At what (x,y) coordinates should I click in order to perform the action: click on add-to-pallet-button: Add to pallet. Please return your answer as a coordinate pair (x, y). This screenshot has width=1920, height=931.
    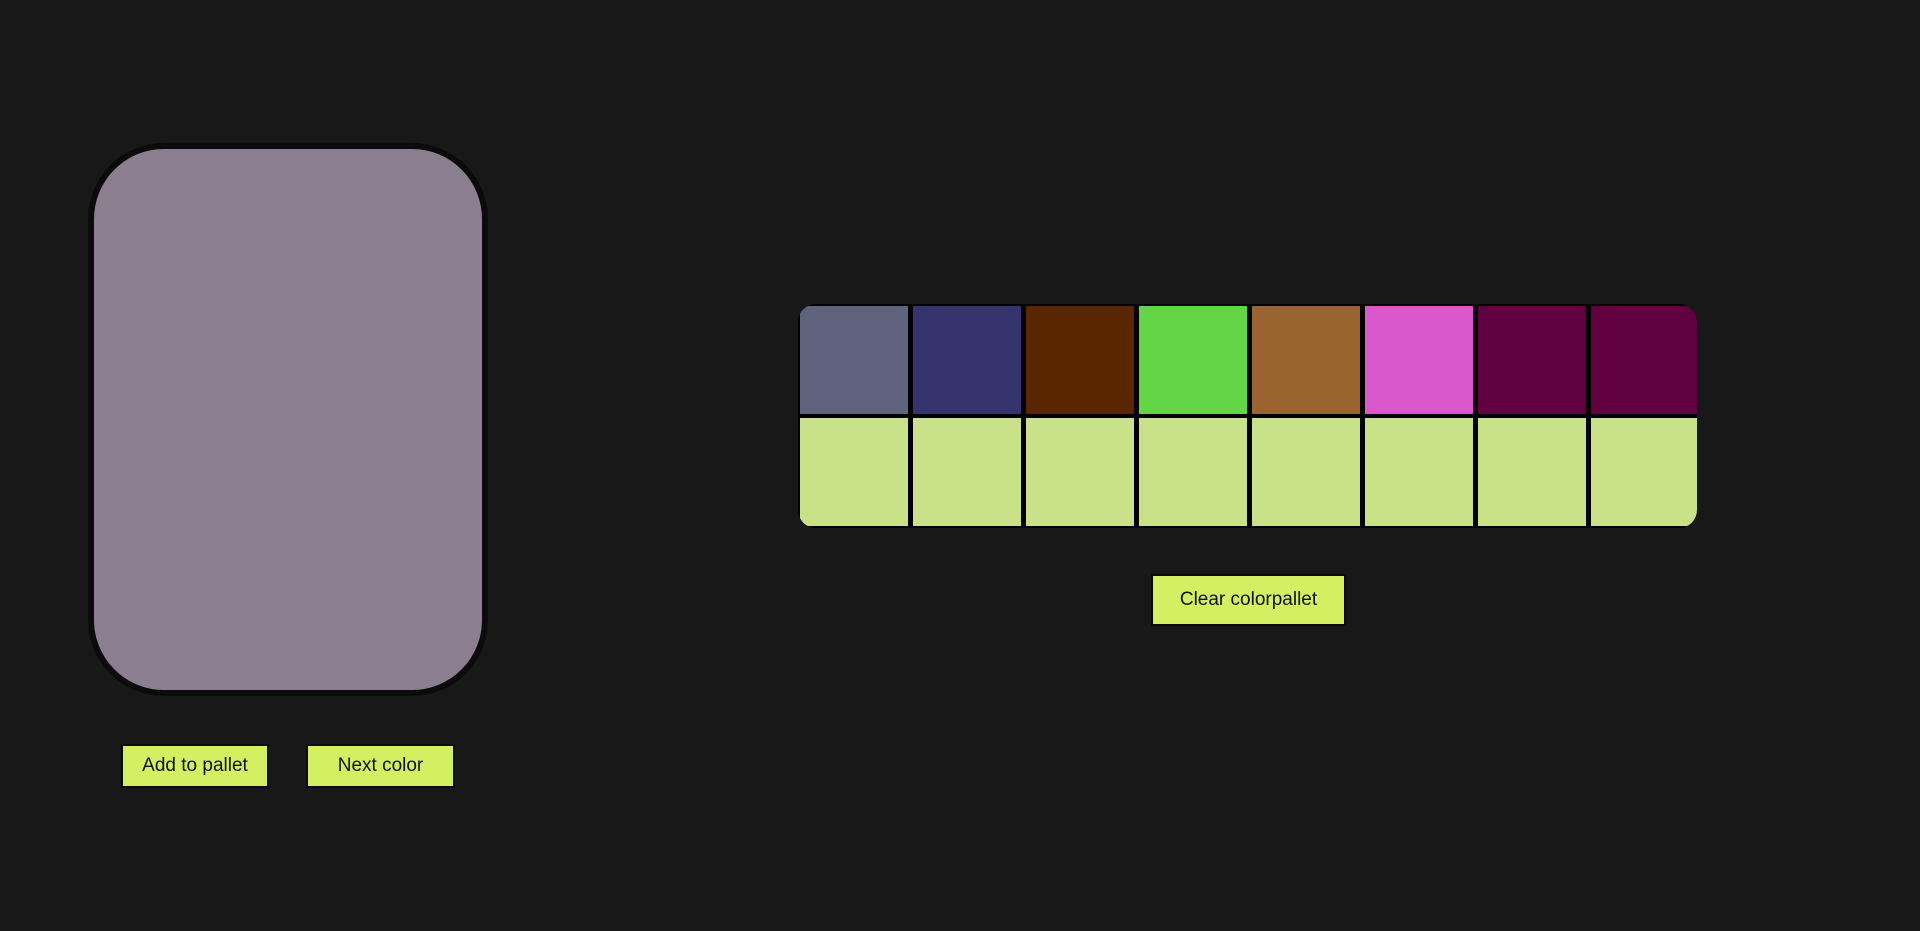
    Looking at the image, I should click on (195, 766).